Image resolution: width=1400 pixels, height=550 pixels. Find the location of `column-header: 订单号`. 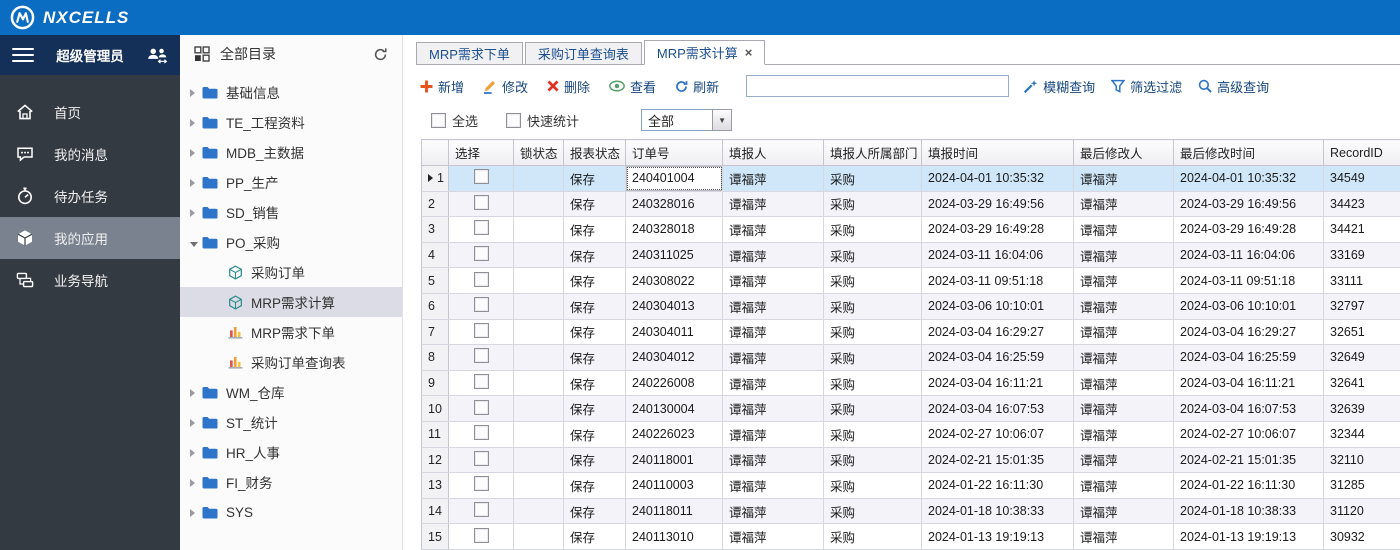

column-header: 订单号 is located at coordinates (674, 152).